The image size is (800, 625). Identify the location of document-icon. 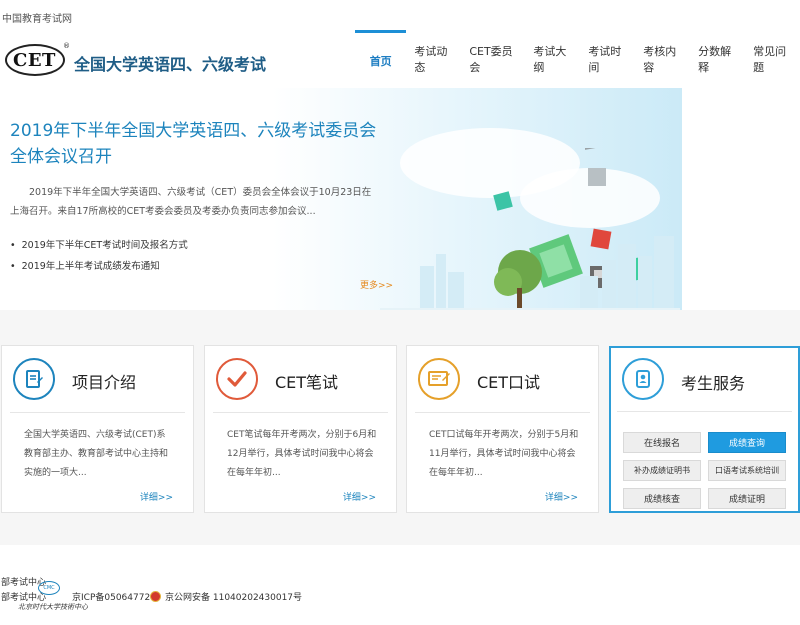
(34, 379).